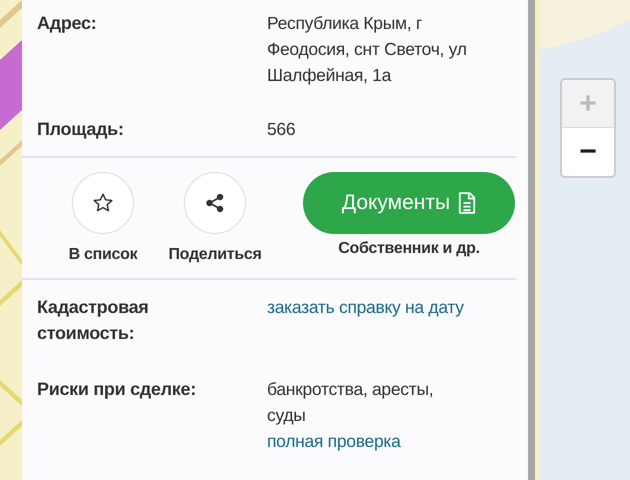 The image size is (630, 480). I want to click on link: заказать справку на дату, so click(365, 307).